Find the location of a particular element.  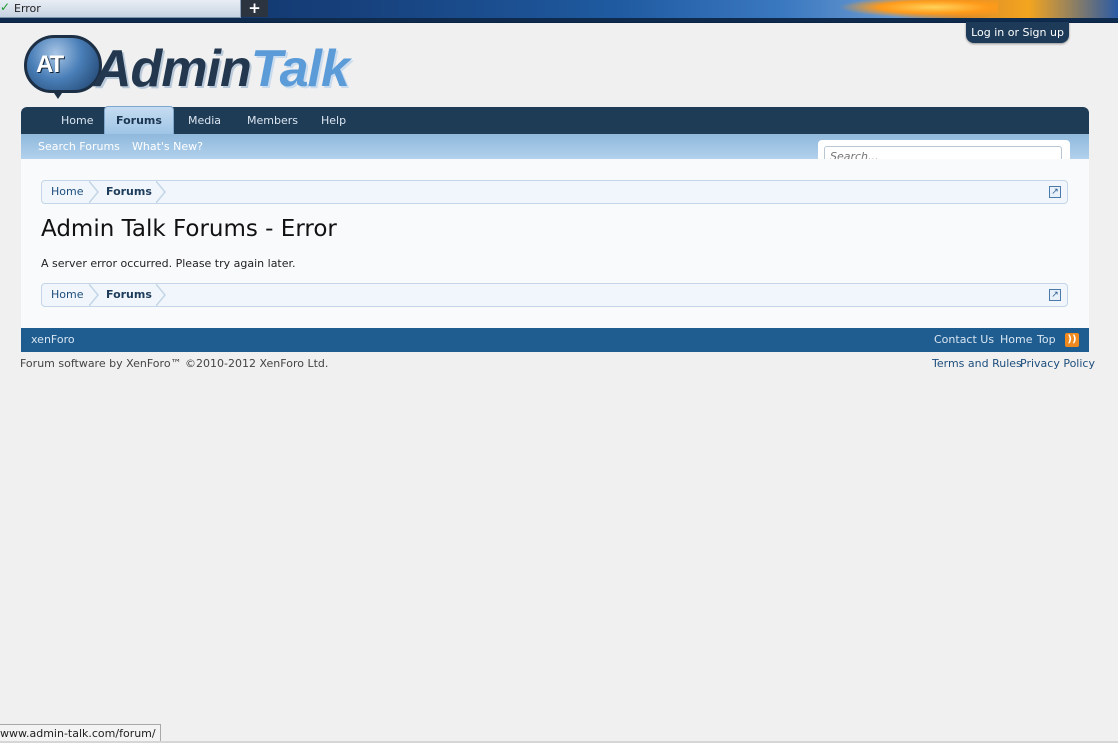

logo-bubble-icon: AT is located at coordinates (63, 64).